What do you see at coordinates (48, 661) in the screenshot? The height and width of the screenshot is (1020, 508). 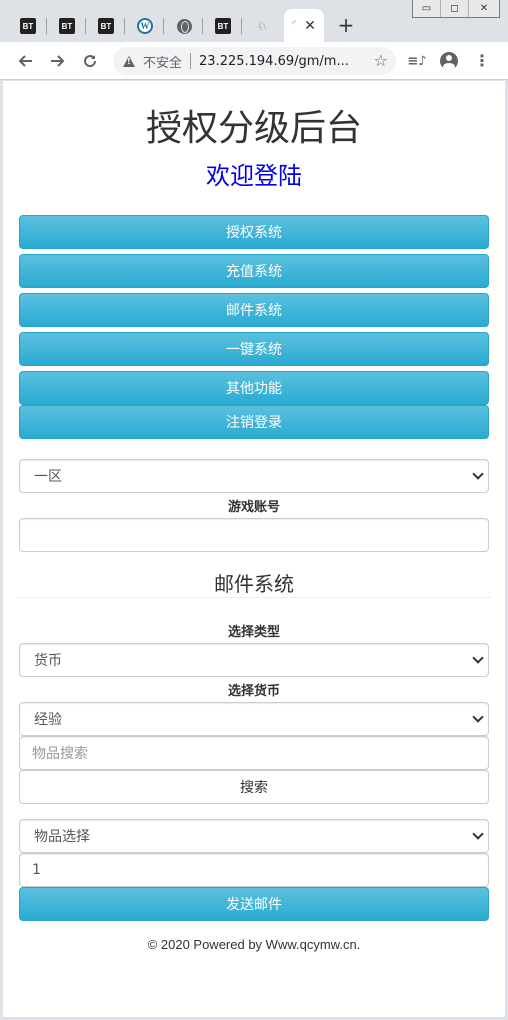 I see `type-select-value: 货币` at bounding box center [48, 661].